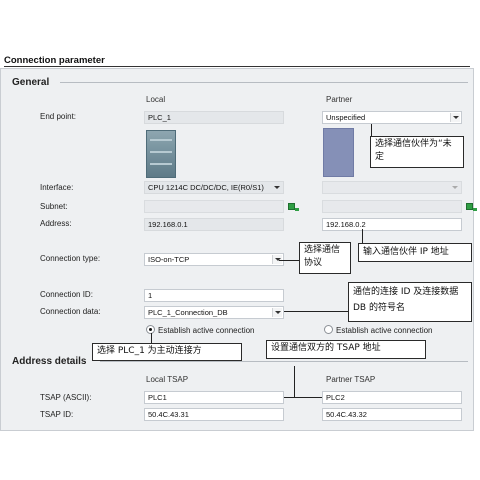 Image resolution: width=480 pixels, height=480 pixels. What do you see at coordinates (417, 152) in the screenshot?
I see `annotation-partner-unspecified: 选择通信伙伴为“未定` at bounding box center [417, 152].